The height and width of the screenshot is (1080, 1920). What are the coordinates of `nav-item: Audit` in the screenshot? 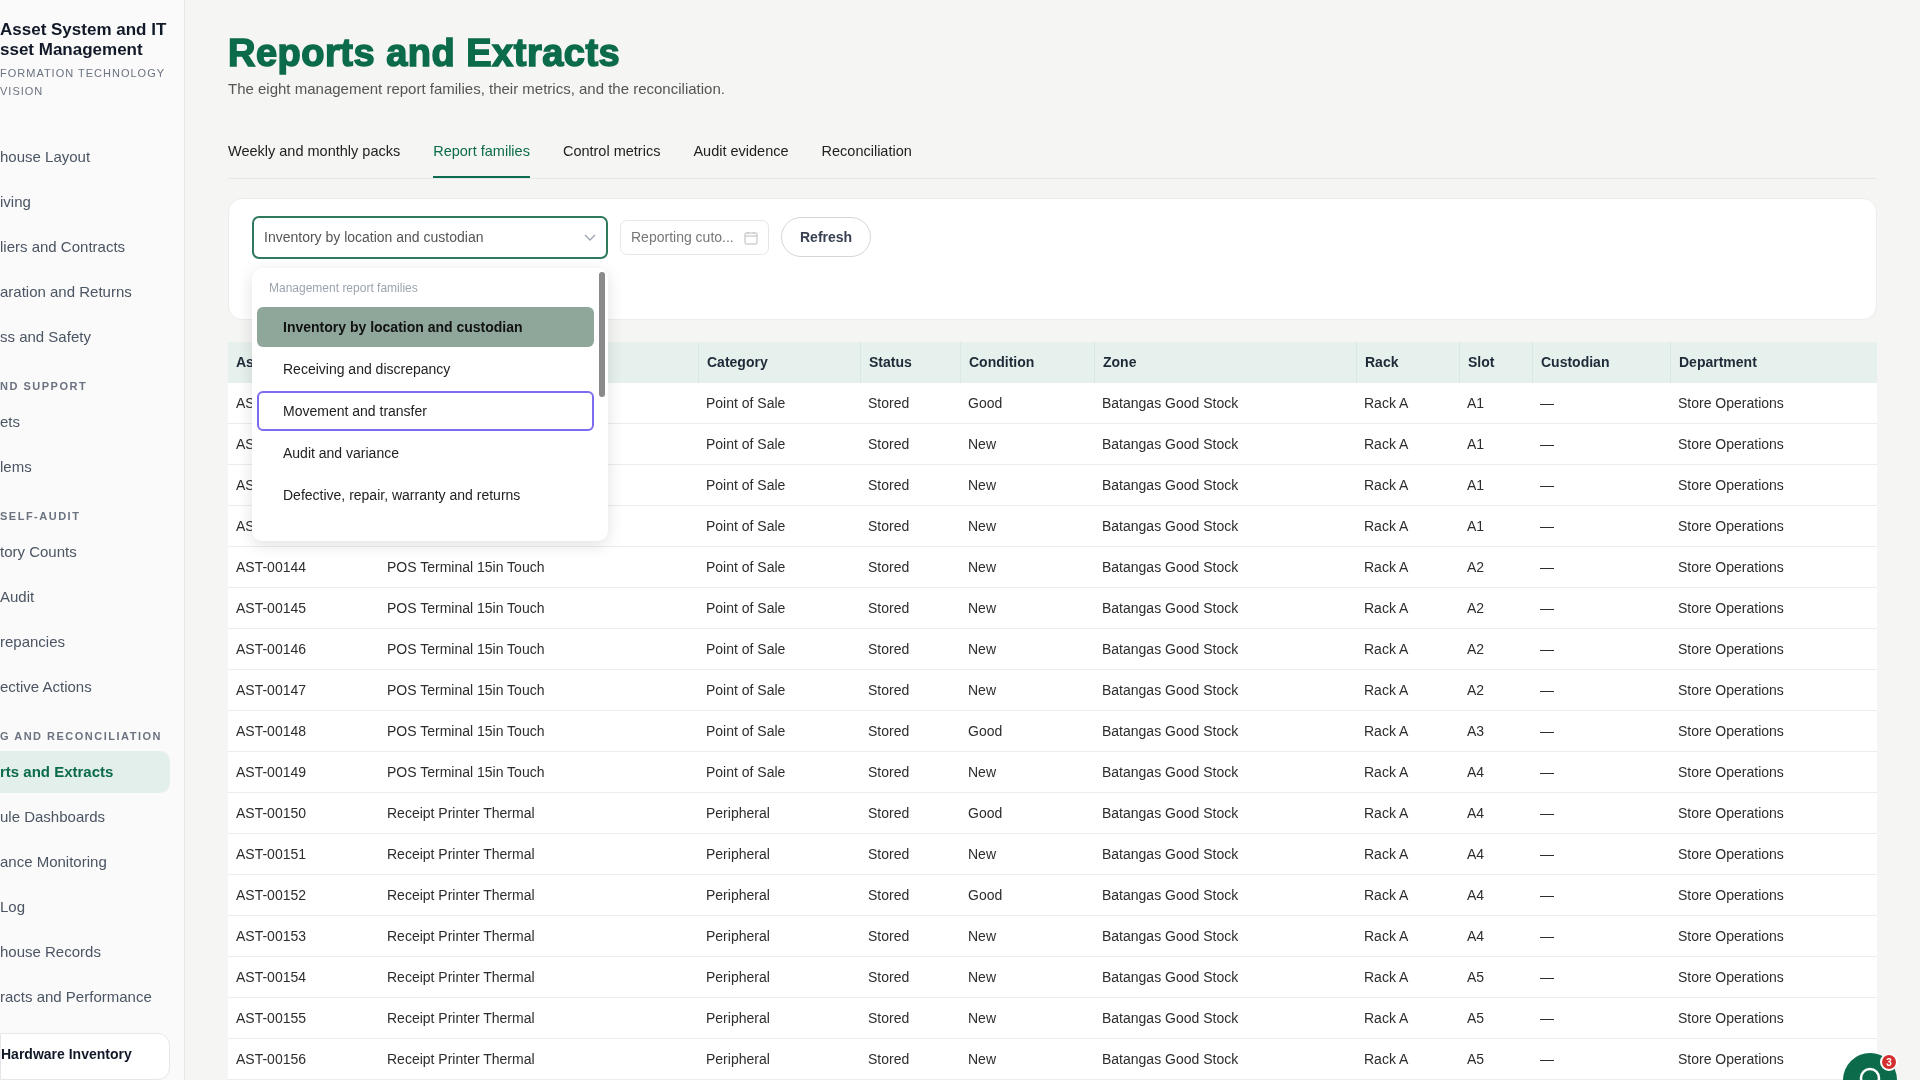 It's located at (85, 597).